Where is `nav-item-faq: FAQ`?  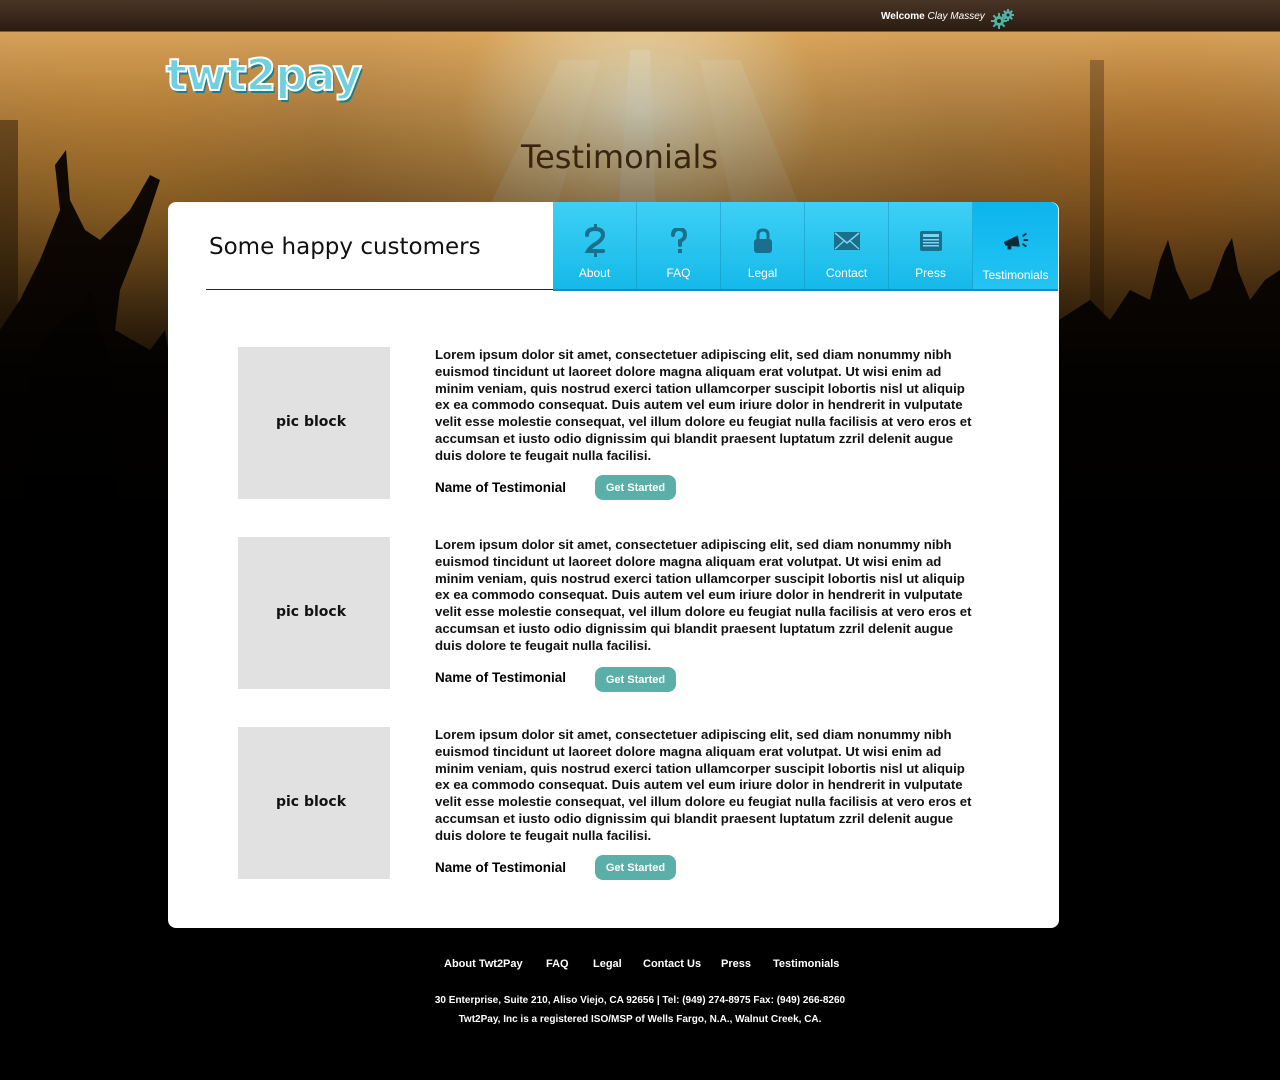 nav-item-faq: FAQ is located at coordinates (679, 245).